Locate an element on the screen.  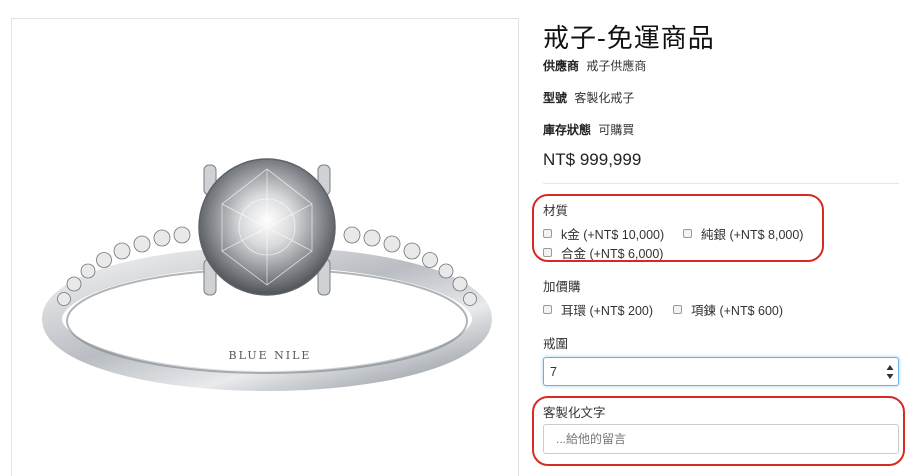
addon-option-necklace: 項鍊 (+NT$ 600) is located at coordinates (728, 309).